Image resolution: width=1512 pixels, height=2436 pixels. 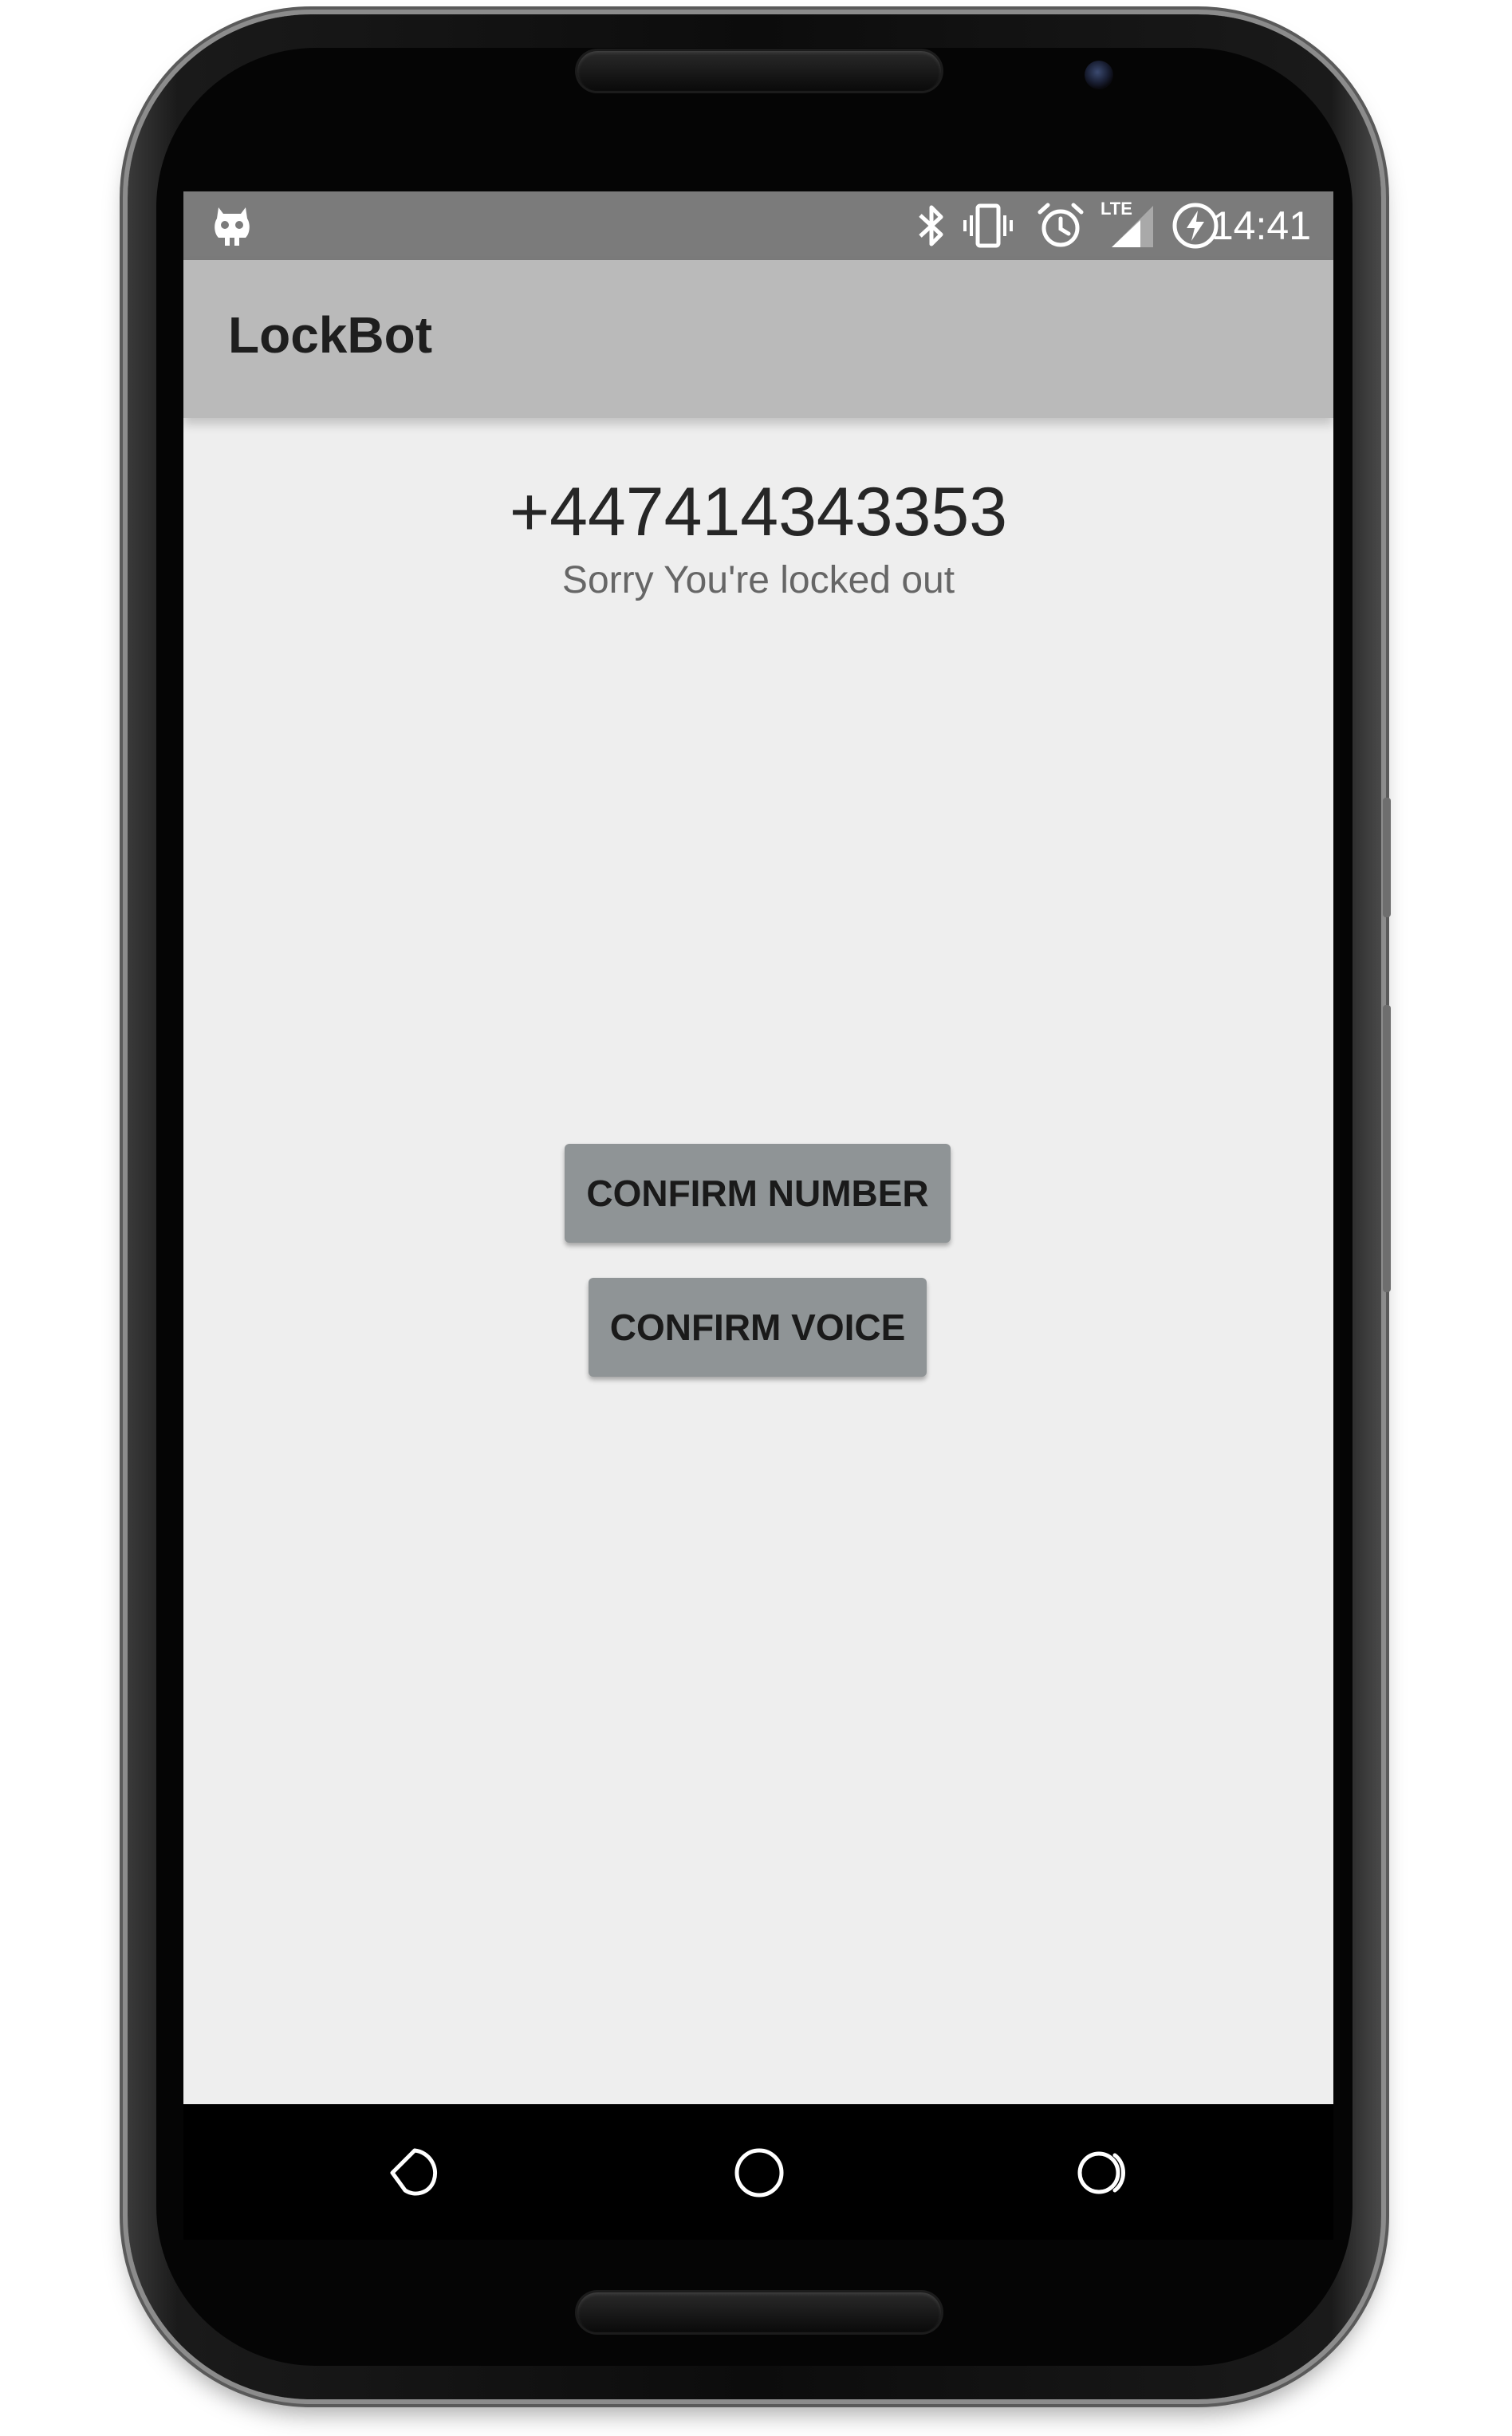 I want to click on status-bar: LTE 14:41, so click(x=758, y=226).